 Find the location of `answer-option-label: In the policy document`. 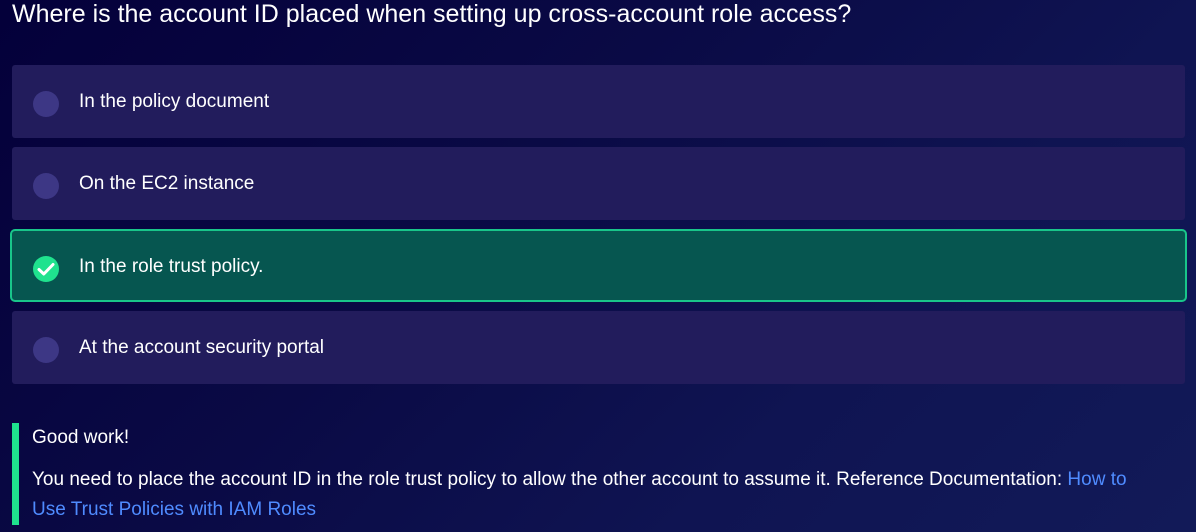

answer-option-label: In the policy document is located at coordinates (174, 101).